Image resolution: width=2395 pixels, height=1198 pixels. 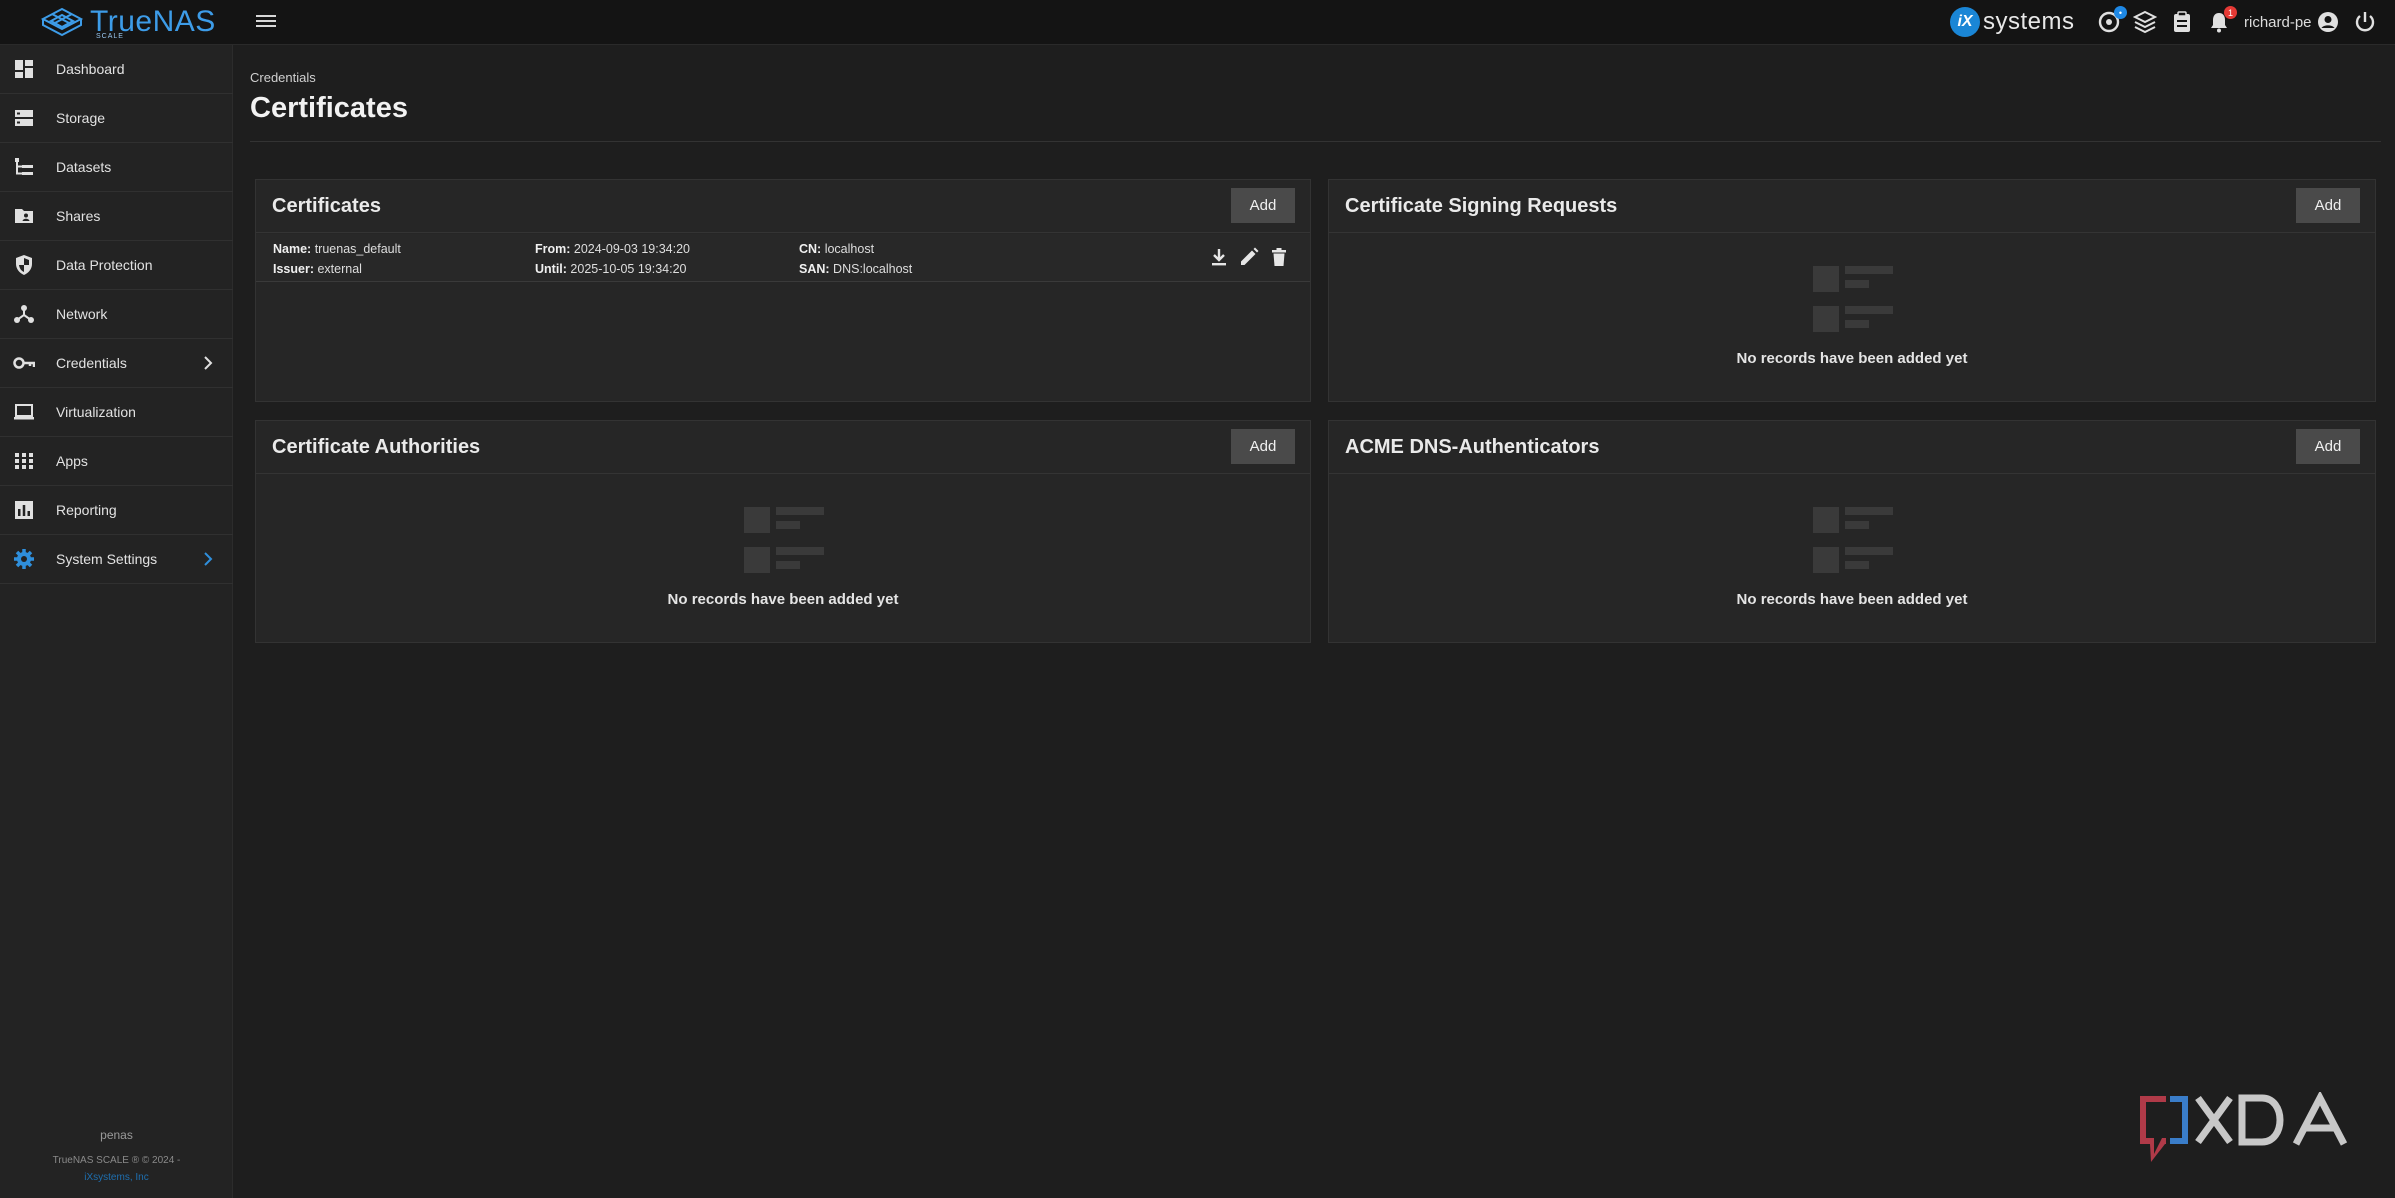 What do you see at coordinates (2029, 21) in the screenshot?
I see `ix-wordmark: systems` at bounding box center [2029, 21].